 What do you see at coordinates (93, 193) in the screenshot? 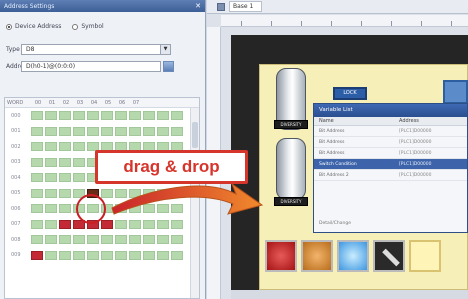
I see `selected-address-cell` at bounding box center [93, 193].